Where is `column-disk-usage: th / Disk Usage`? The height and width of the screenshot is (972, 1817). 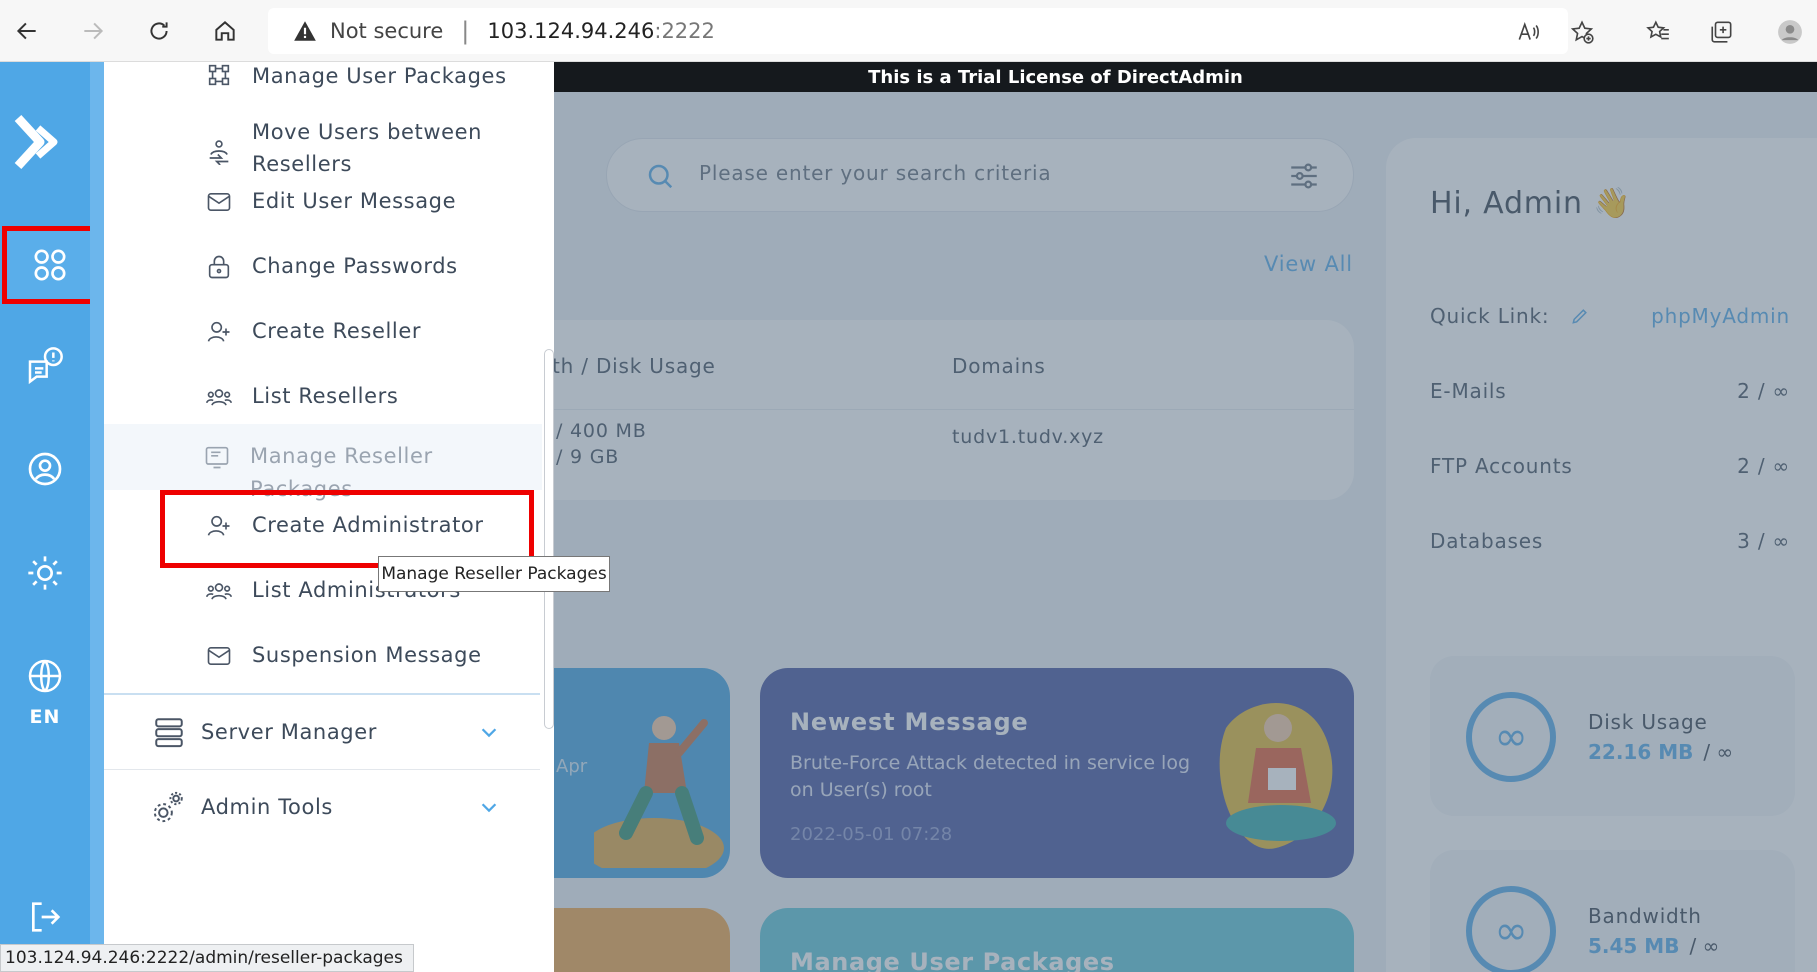 column-disk-usage: th / Disk Usage is located at coordinates (634, 366).